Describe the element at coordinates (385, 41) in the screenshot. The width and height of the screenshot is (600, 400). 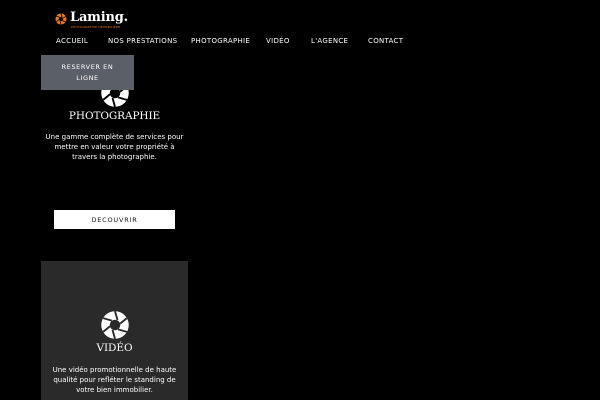
I see `nav-contact: CONTACT` at that location.